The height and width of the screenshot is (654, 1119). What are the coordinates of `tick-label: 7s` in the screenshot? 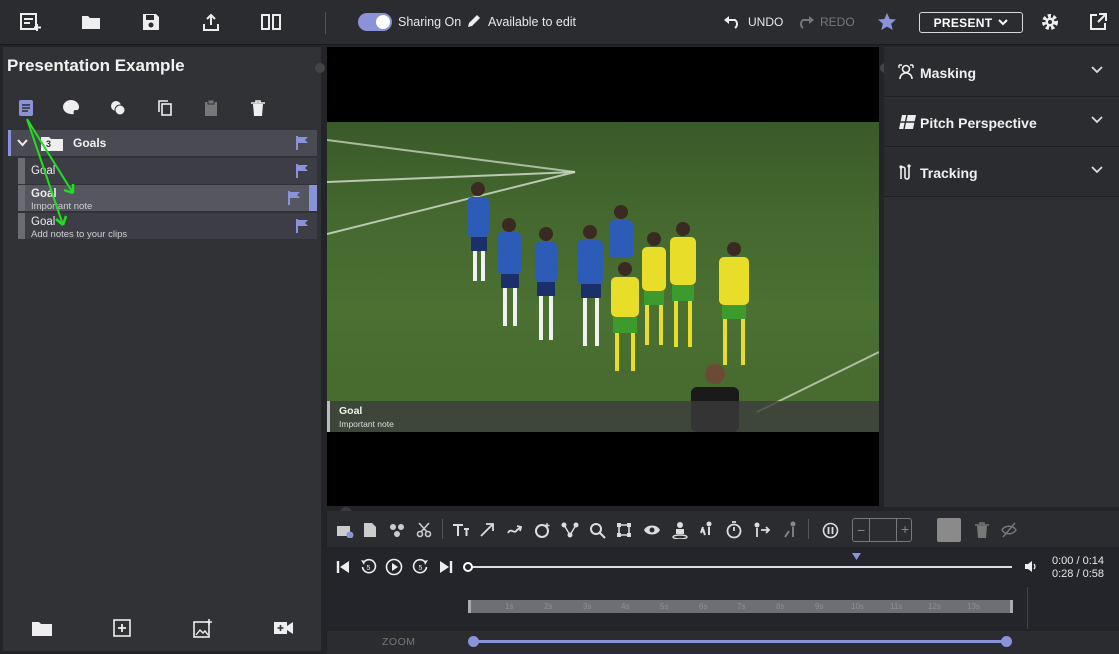 It's located at (741, 606).